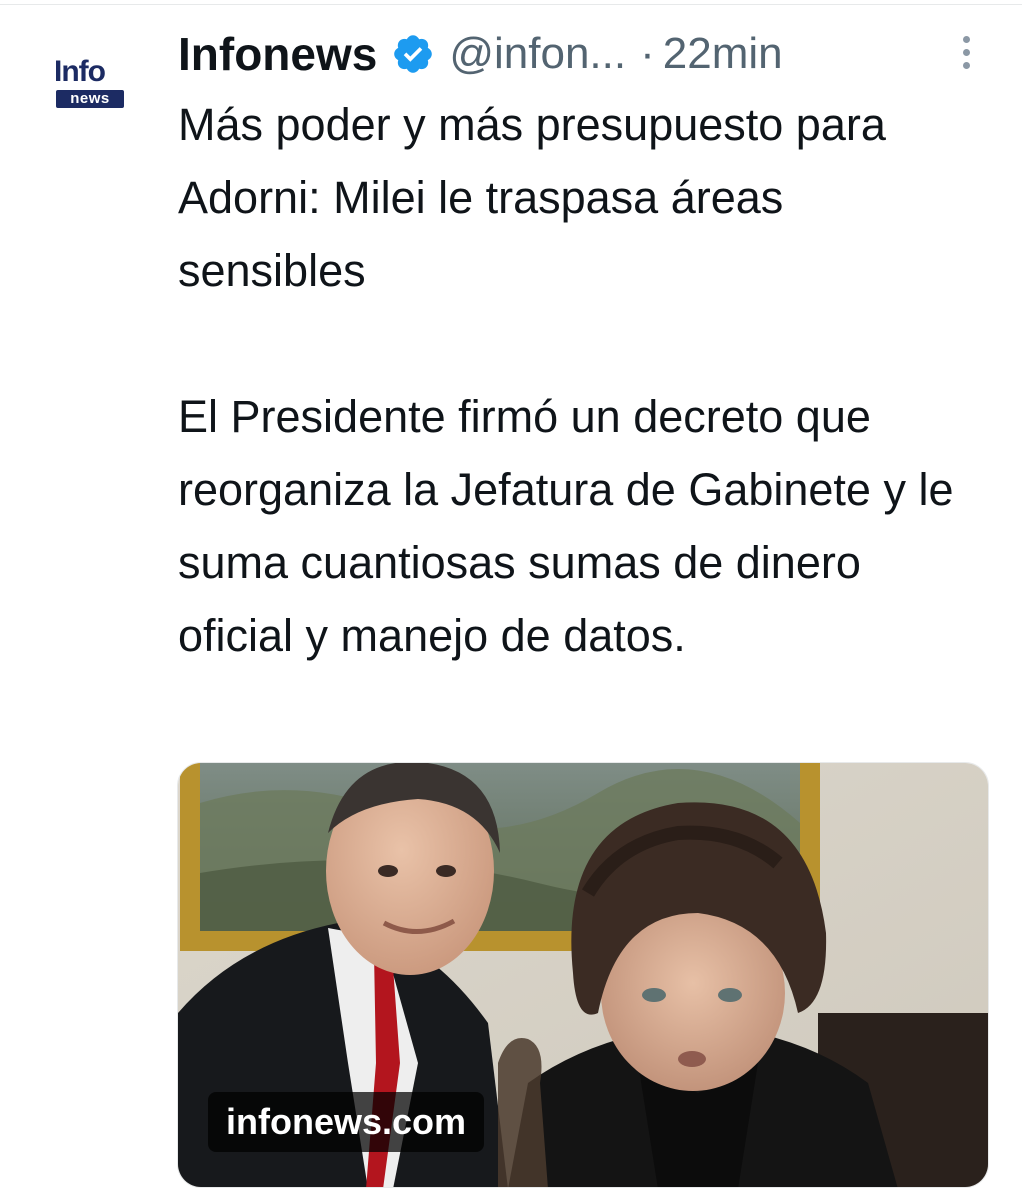 The height and width of the screenshot is (1200, 1022). What do you see at coordinates (723, 54) in the screenshot?
I see `timestamp: 22min` at bounding box center [723, 54].